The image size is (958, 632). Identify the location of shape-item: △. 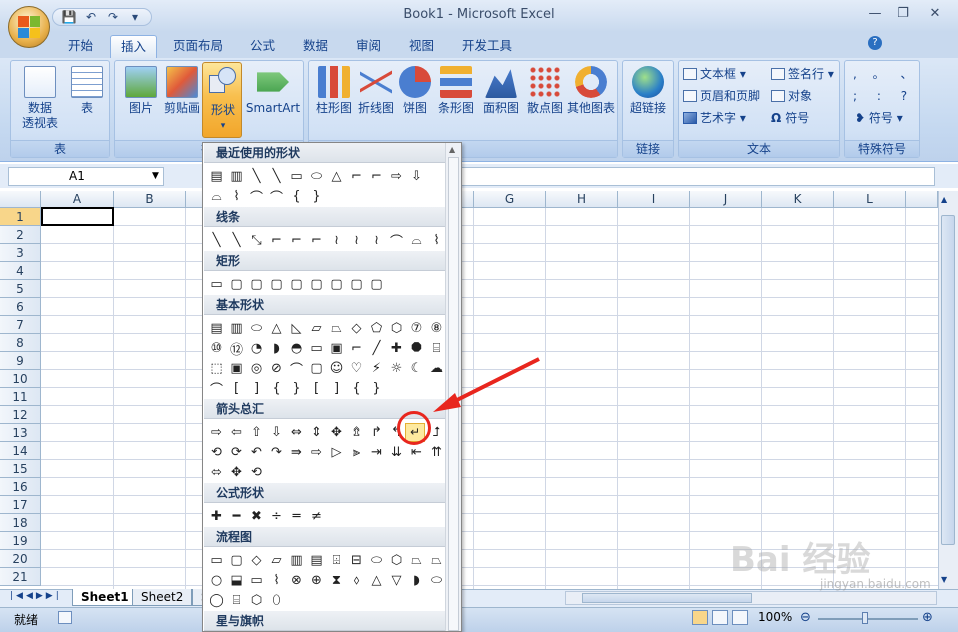
(376, 580).